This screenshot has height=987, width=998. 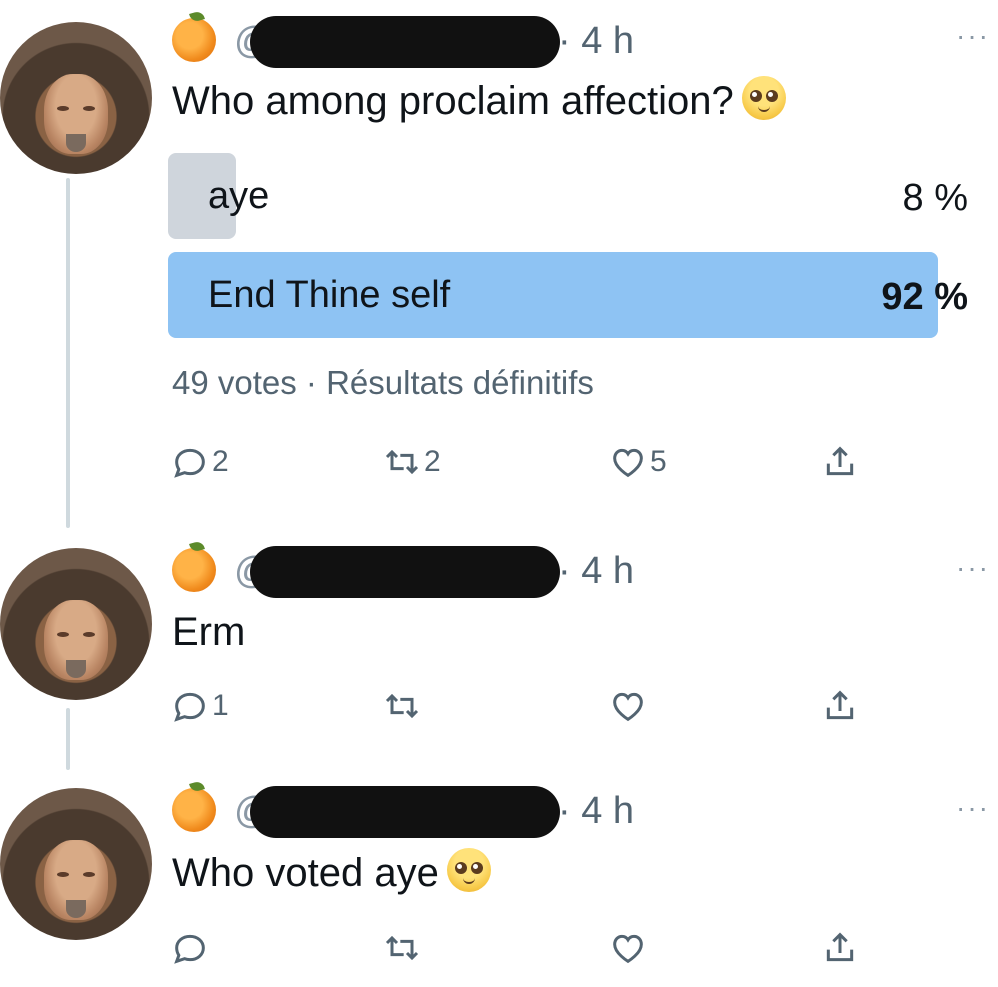 I want to click on like-button: 5, so click(x=637, y=462).